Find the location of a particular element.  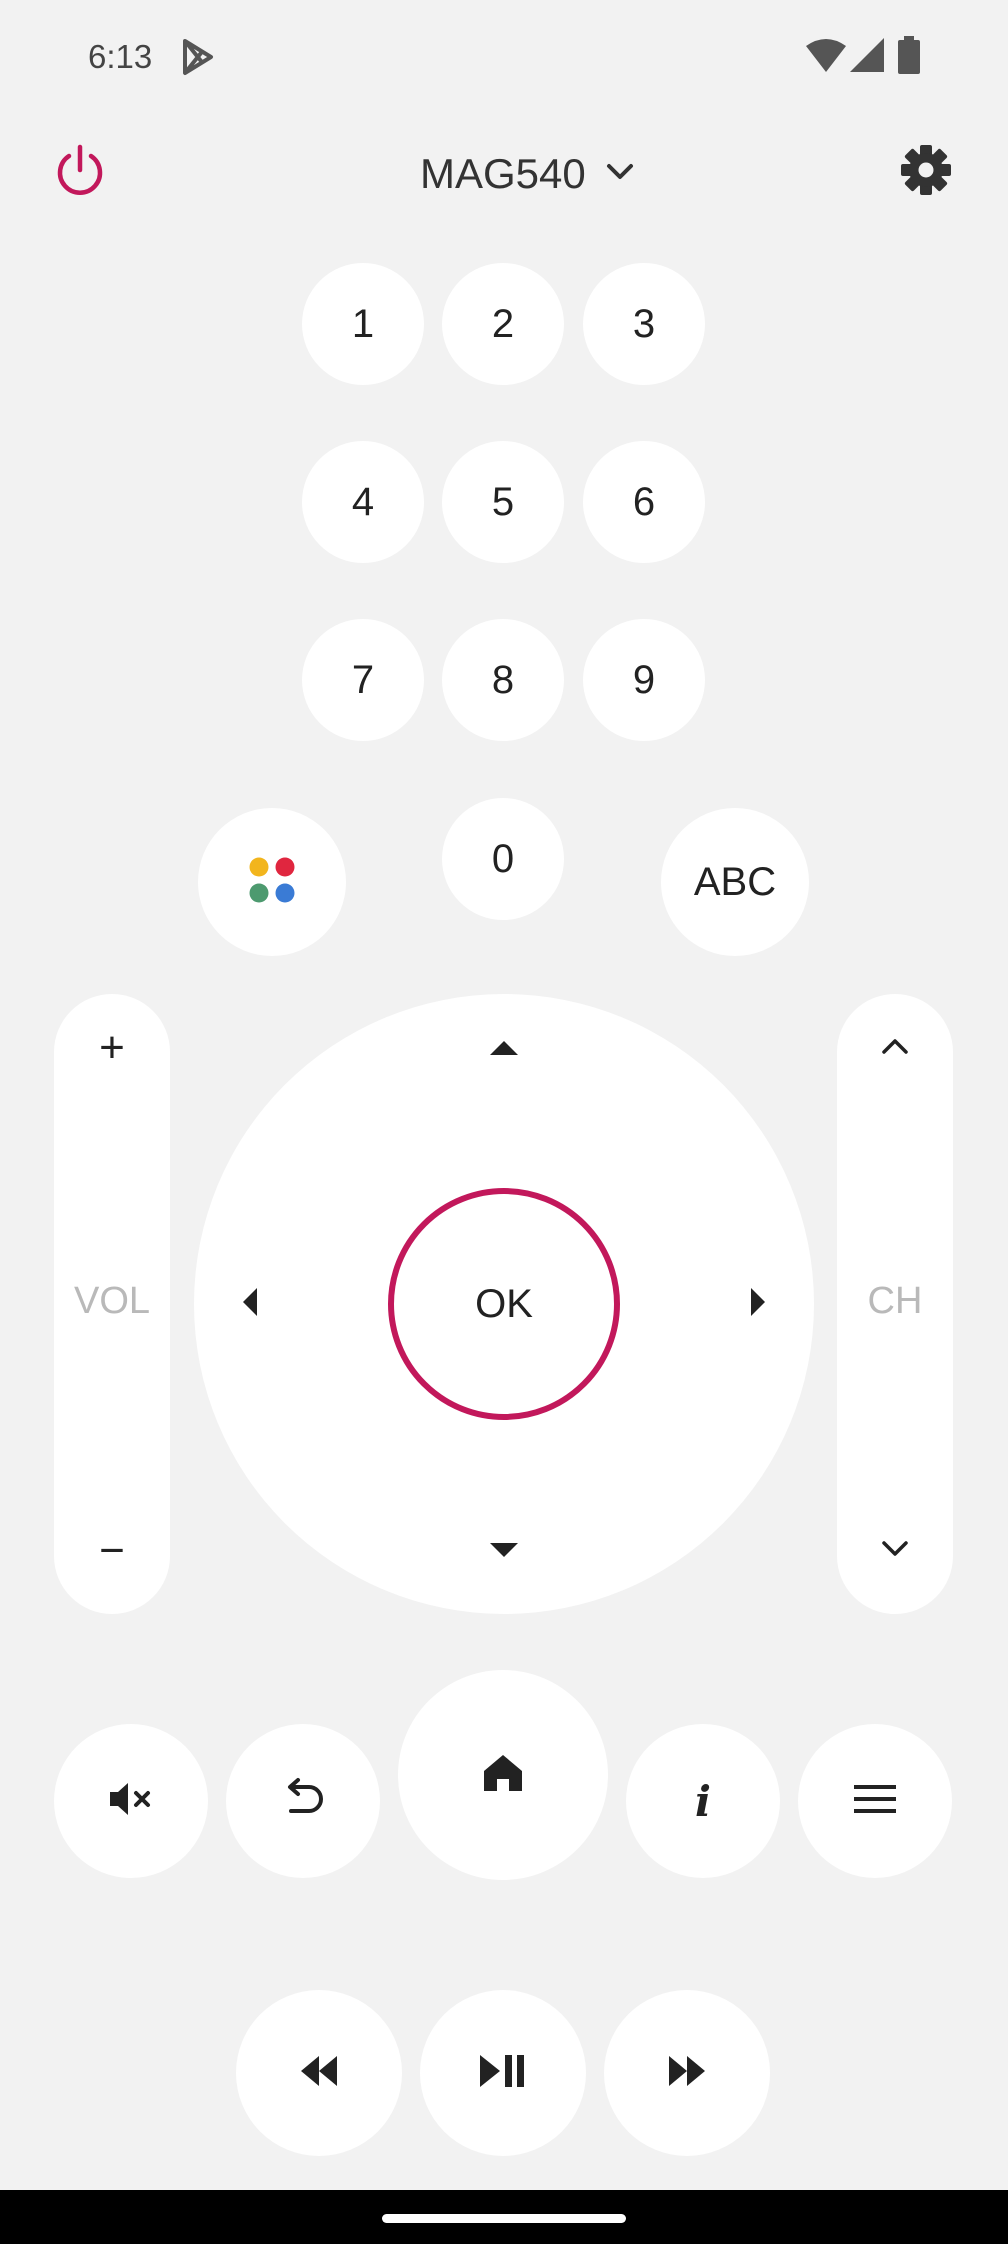

dpad-left-button is located at coordinates (250, 1304).